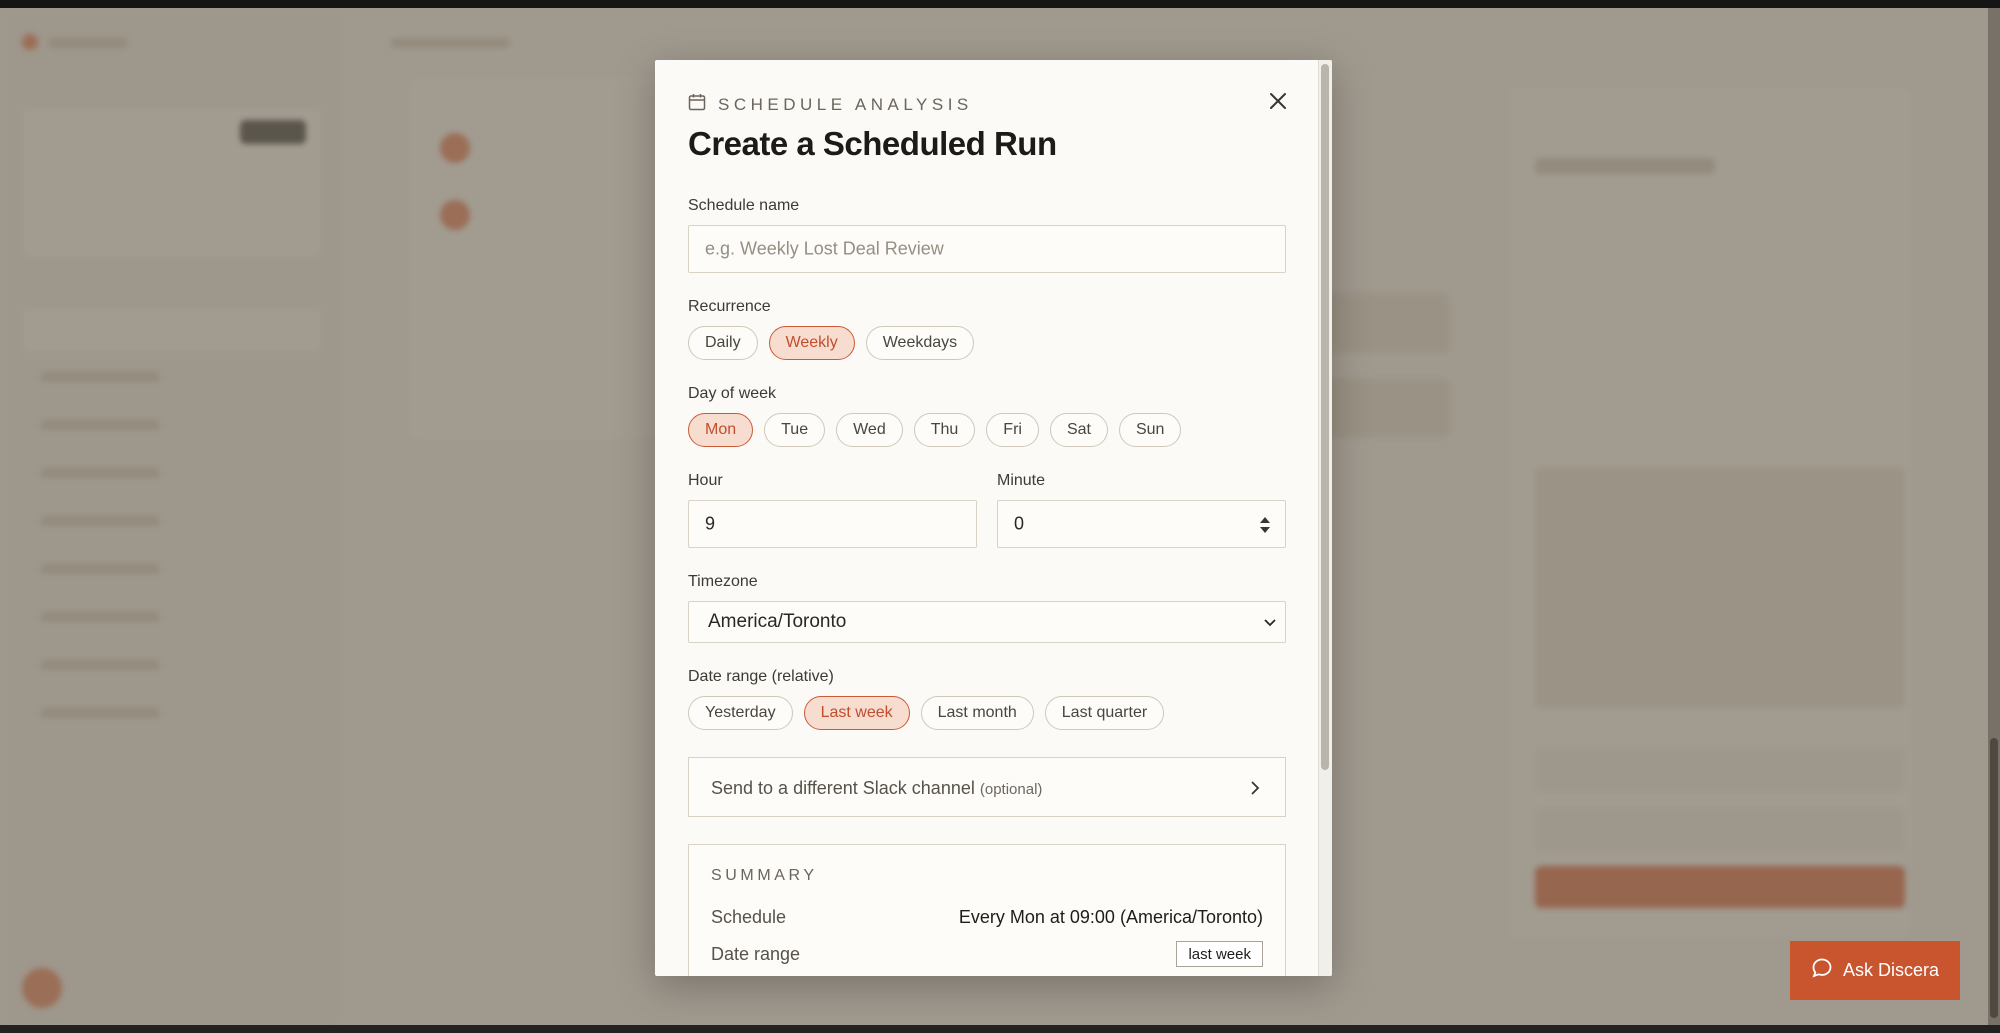 This screenshot has height=1033, width=2000. I want to click on schedule-name-input: e.g. Weekly Lost Deal Review, so click(987, 249).